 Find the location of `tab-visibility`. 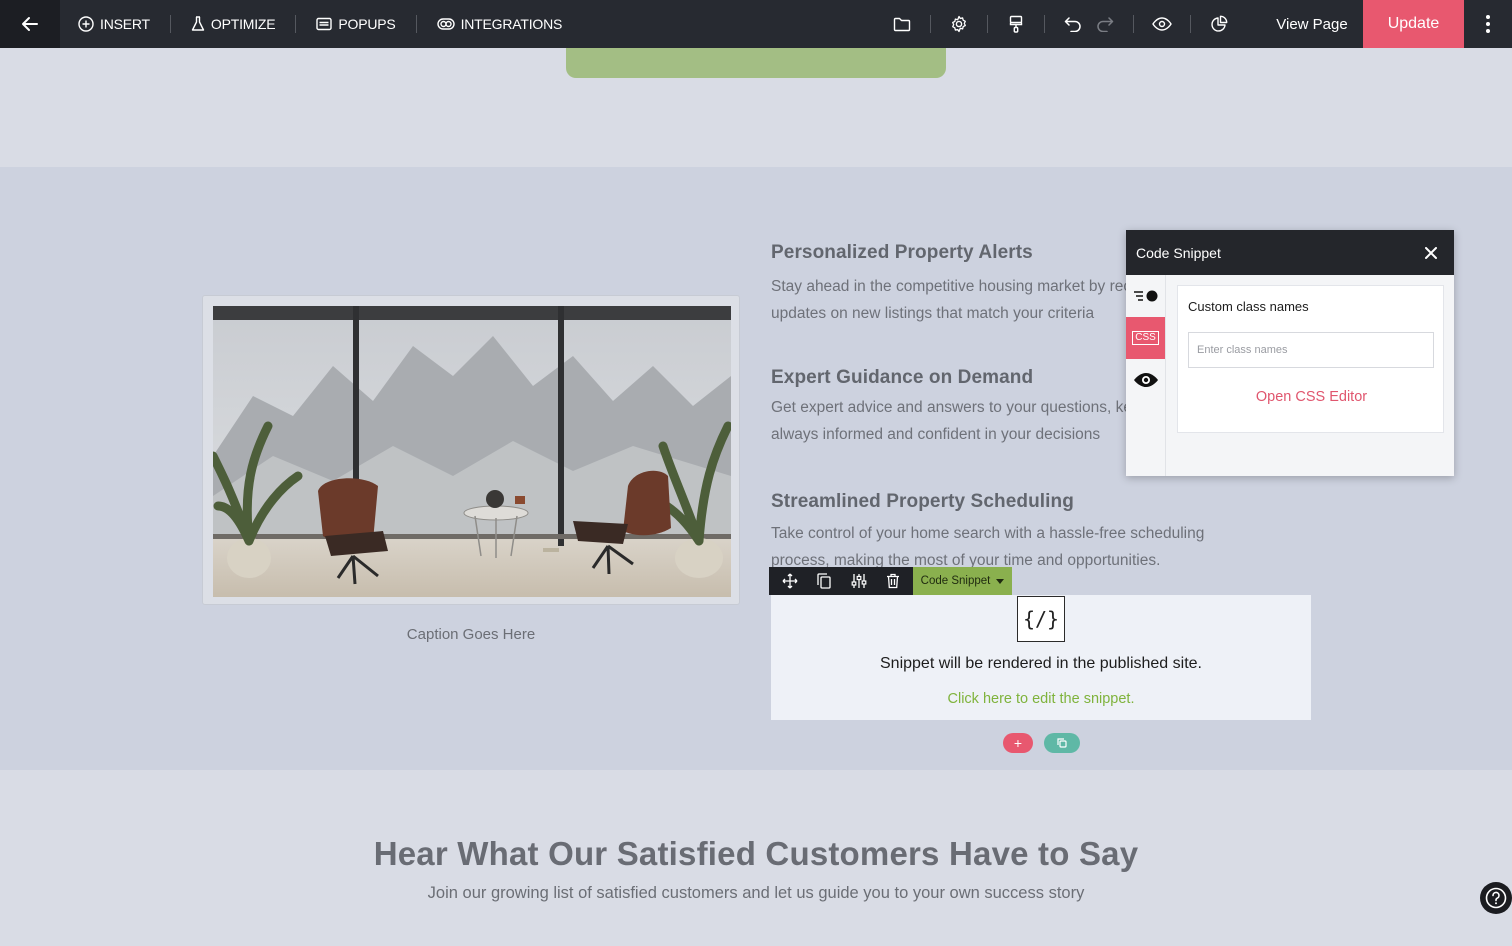

tab-visibility is located at coordinates (1145, 380).